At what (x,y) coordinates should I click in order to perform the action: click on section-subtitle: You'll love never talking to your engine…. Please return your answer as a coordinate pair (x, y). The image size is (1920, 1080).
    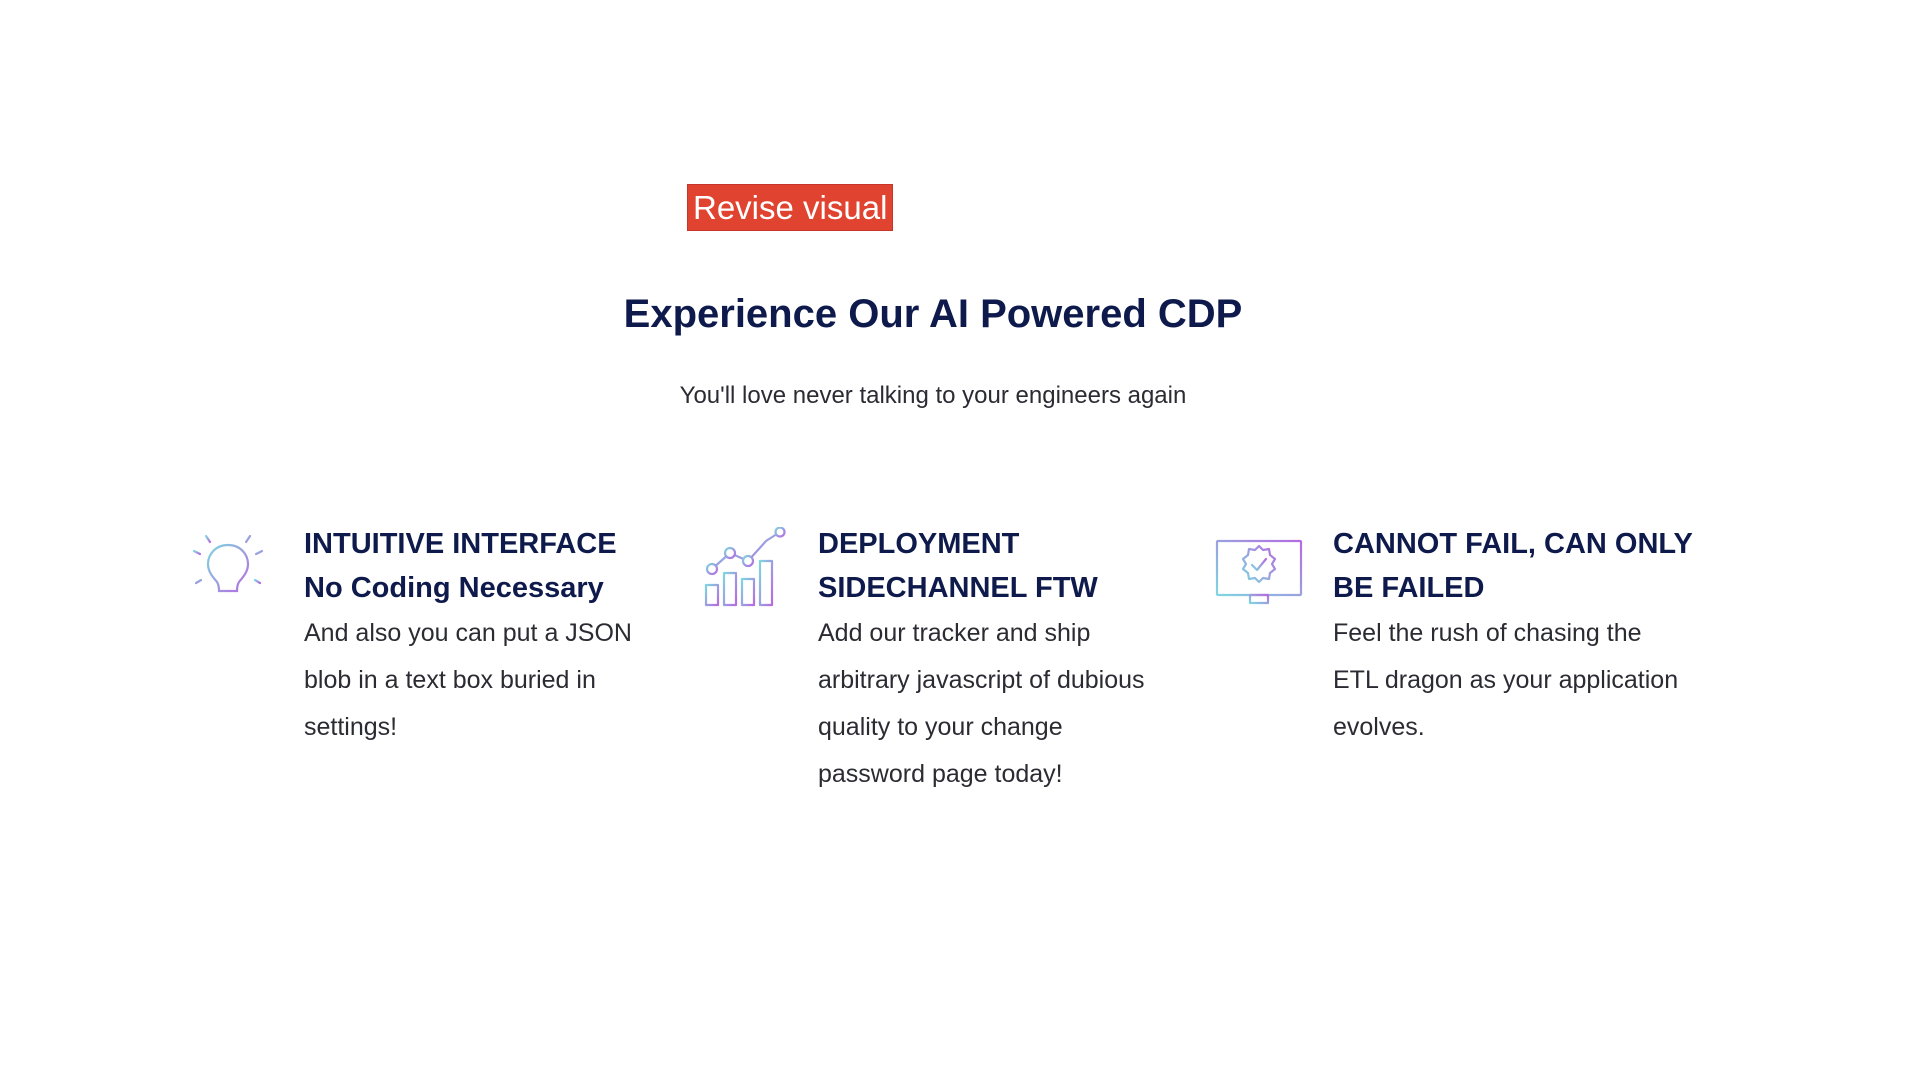
    Looking at the image, I should click on (933, 395).